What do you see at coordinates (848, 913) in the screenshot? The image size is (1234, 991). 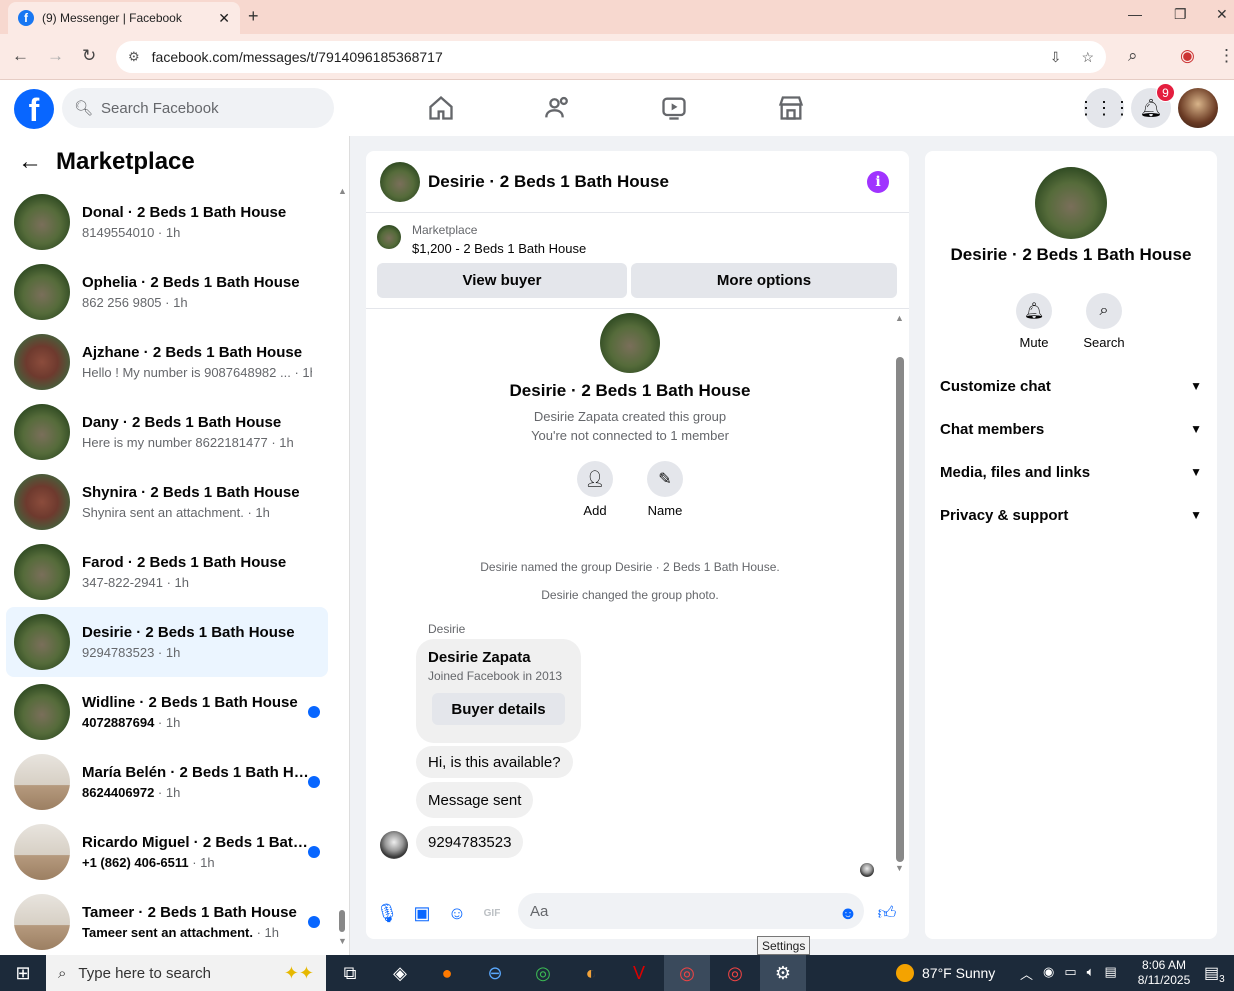 I see `emoji-icon: ☻` at bounding box center [848, 913].